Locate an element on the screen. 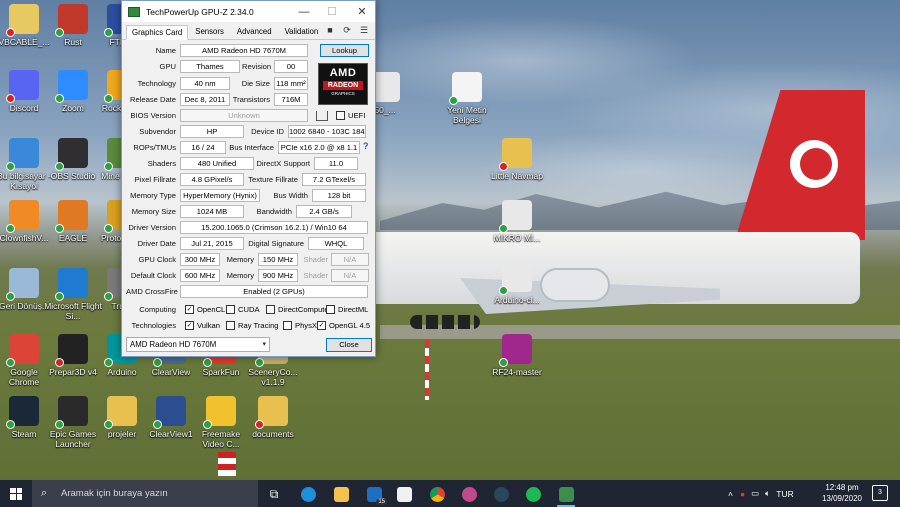 The image size is (900, 507). desktop-icon-label: projeler is located at coordinates (122, 434).